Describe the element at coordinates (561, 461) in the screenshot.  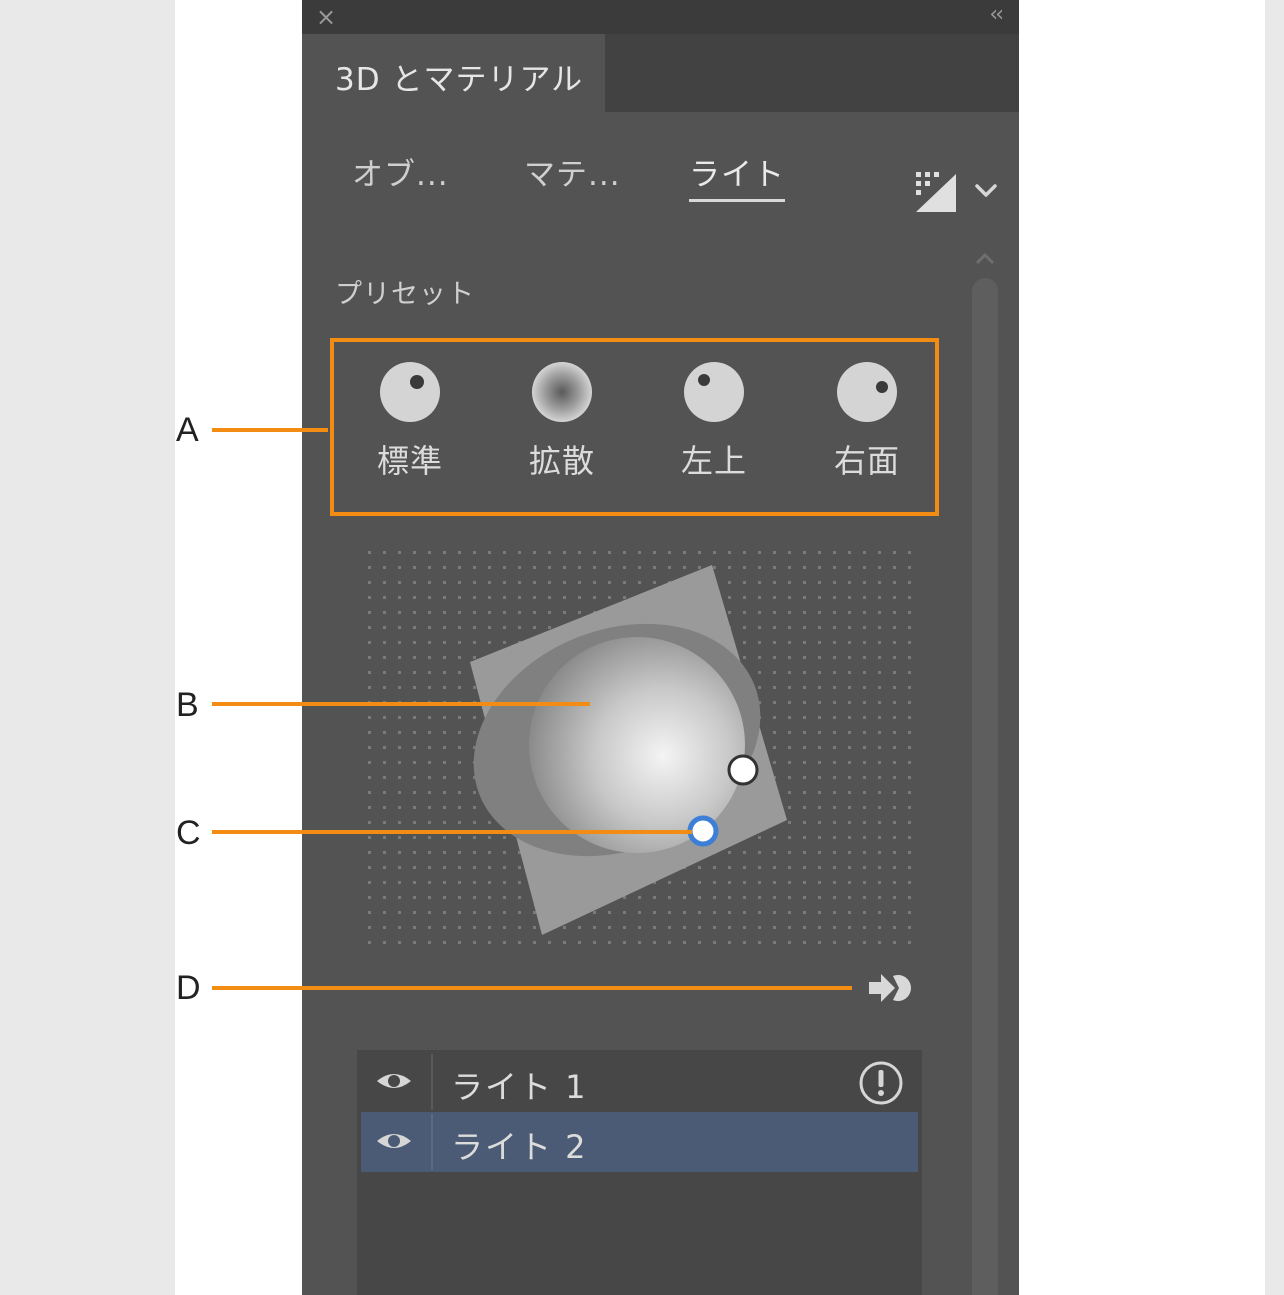
I see `preset-label: 拡散` at that location.